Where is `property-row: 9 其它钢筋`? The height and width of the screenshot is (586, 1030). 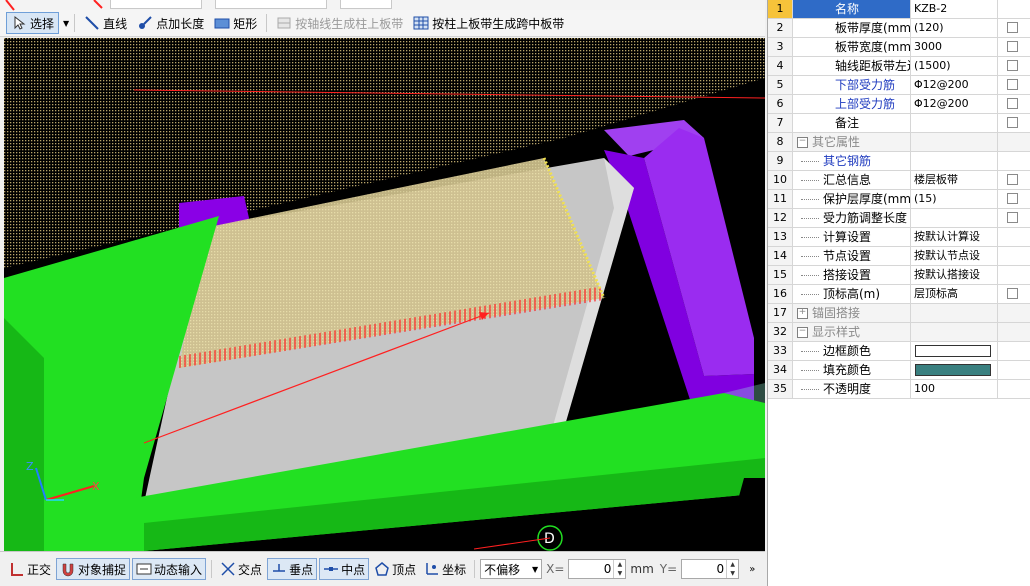 property-row: 9 其它钢筋 is located at coordinates (899, 161).